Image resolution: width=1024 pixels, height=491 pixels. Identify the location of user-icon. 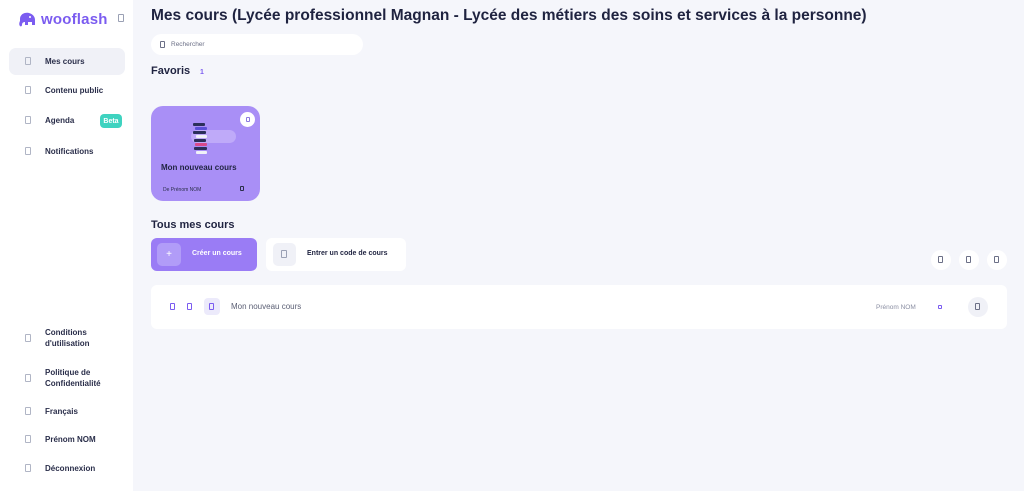
(28, 439).